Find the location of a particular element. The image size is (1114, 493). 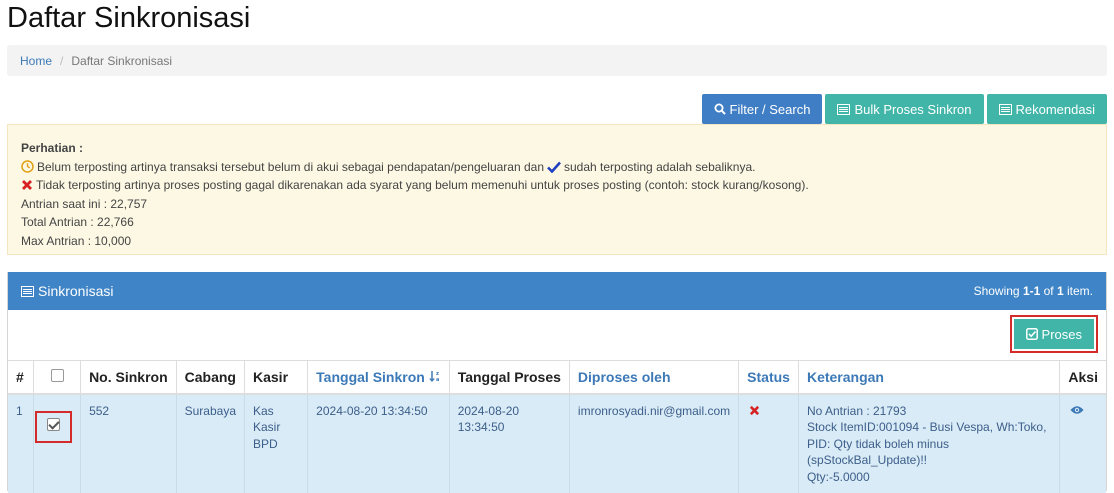

row-tanggal-proses: 2024-08-20 13:34:50 is located at coordinates (509, 443).